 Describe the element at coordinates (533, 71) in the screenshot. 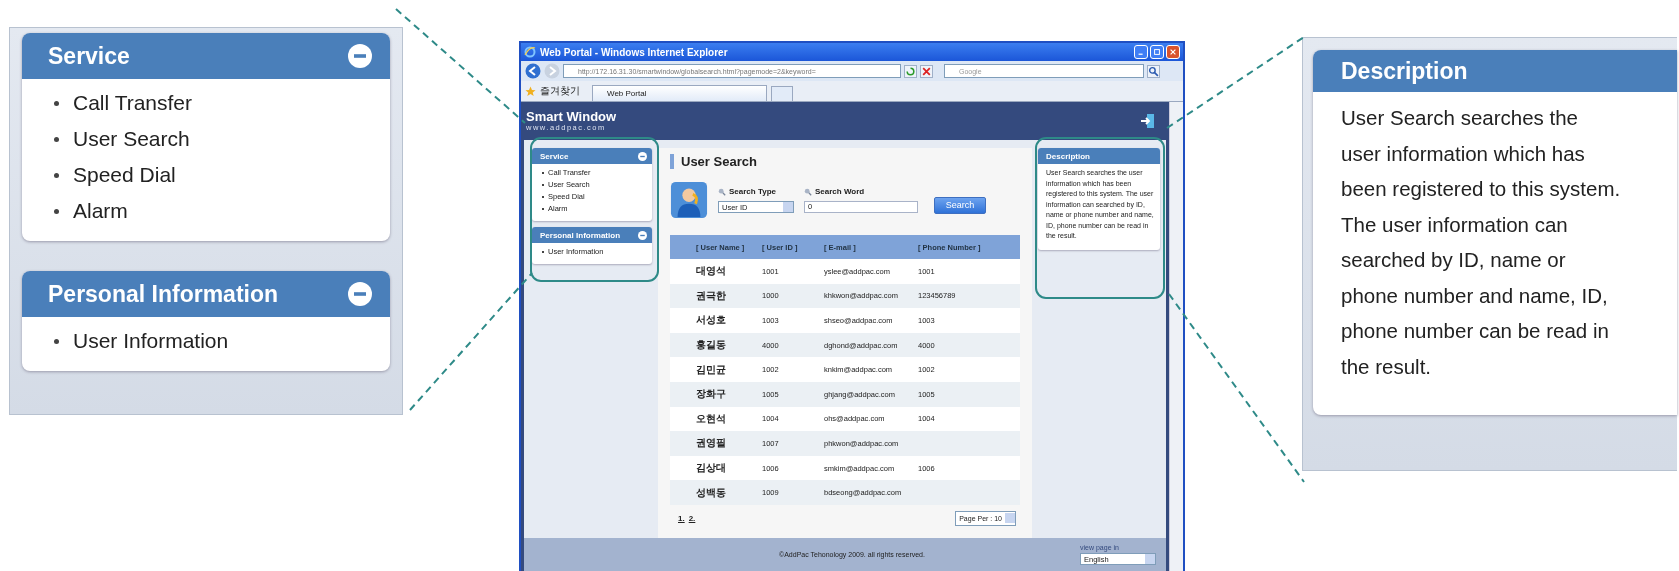

I see `back-icon` at that location.